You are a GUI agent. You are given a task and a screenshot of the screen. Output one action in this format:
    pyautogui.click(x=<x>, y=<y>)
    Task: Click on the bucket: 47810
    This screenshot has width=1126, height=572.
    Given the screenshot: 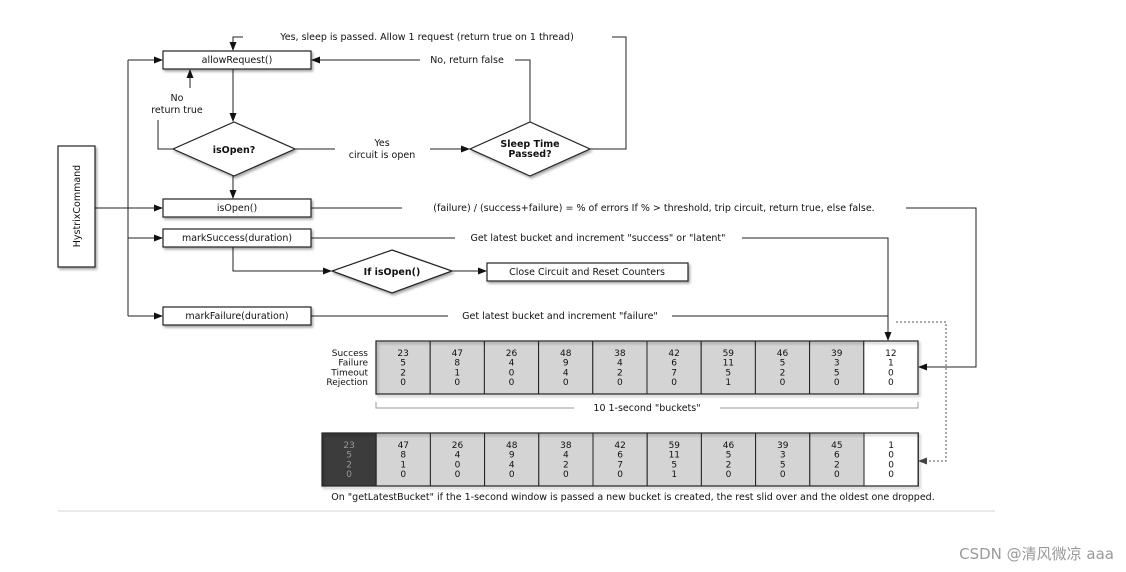 What is the action you would take?
    pyautogui.click(x=403, y=459)
    